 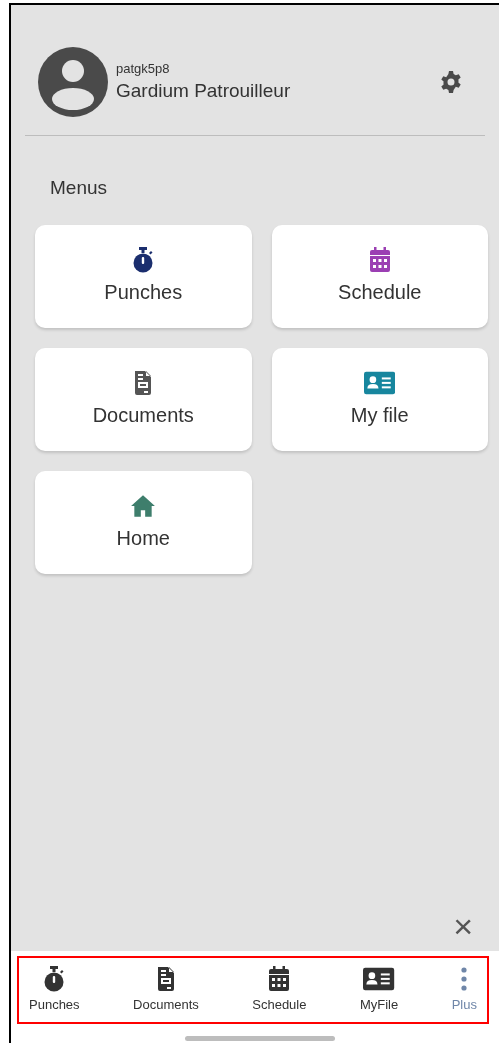 I want to click on menu-card: Punches, so click(x=143, y=276).